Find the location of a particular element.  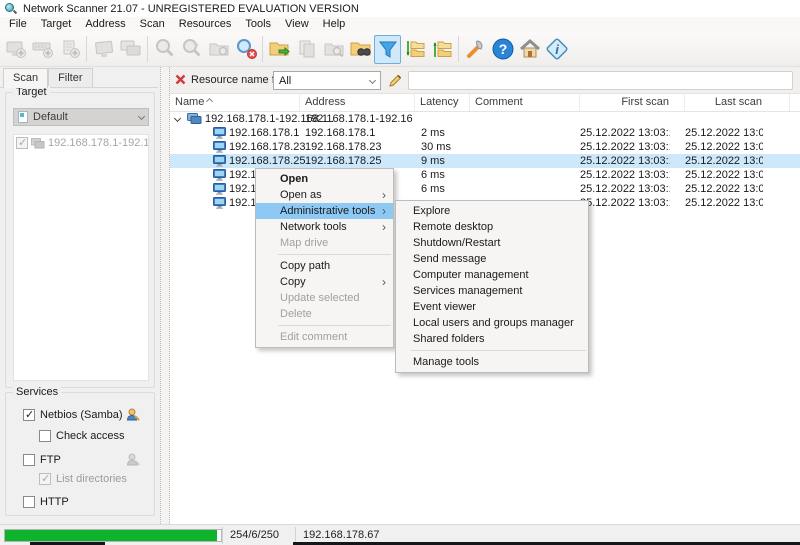

user-auth-icon is located at coordinates (133, 415).